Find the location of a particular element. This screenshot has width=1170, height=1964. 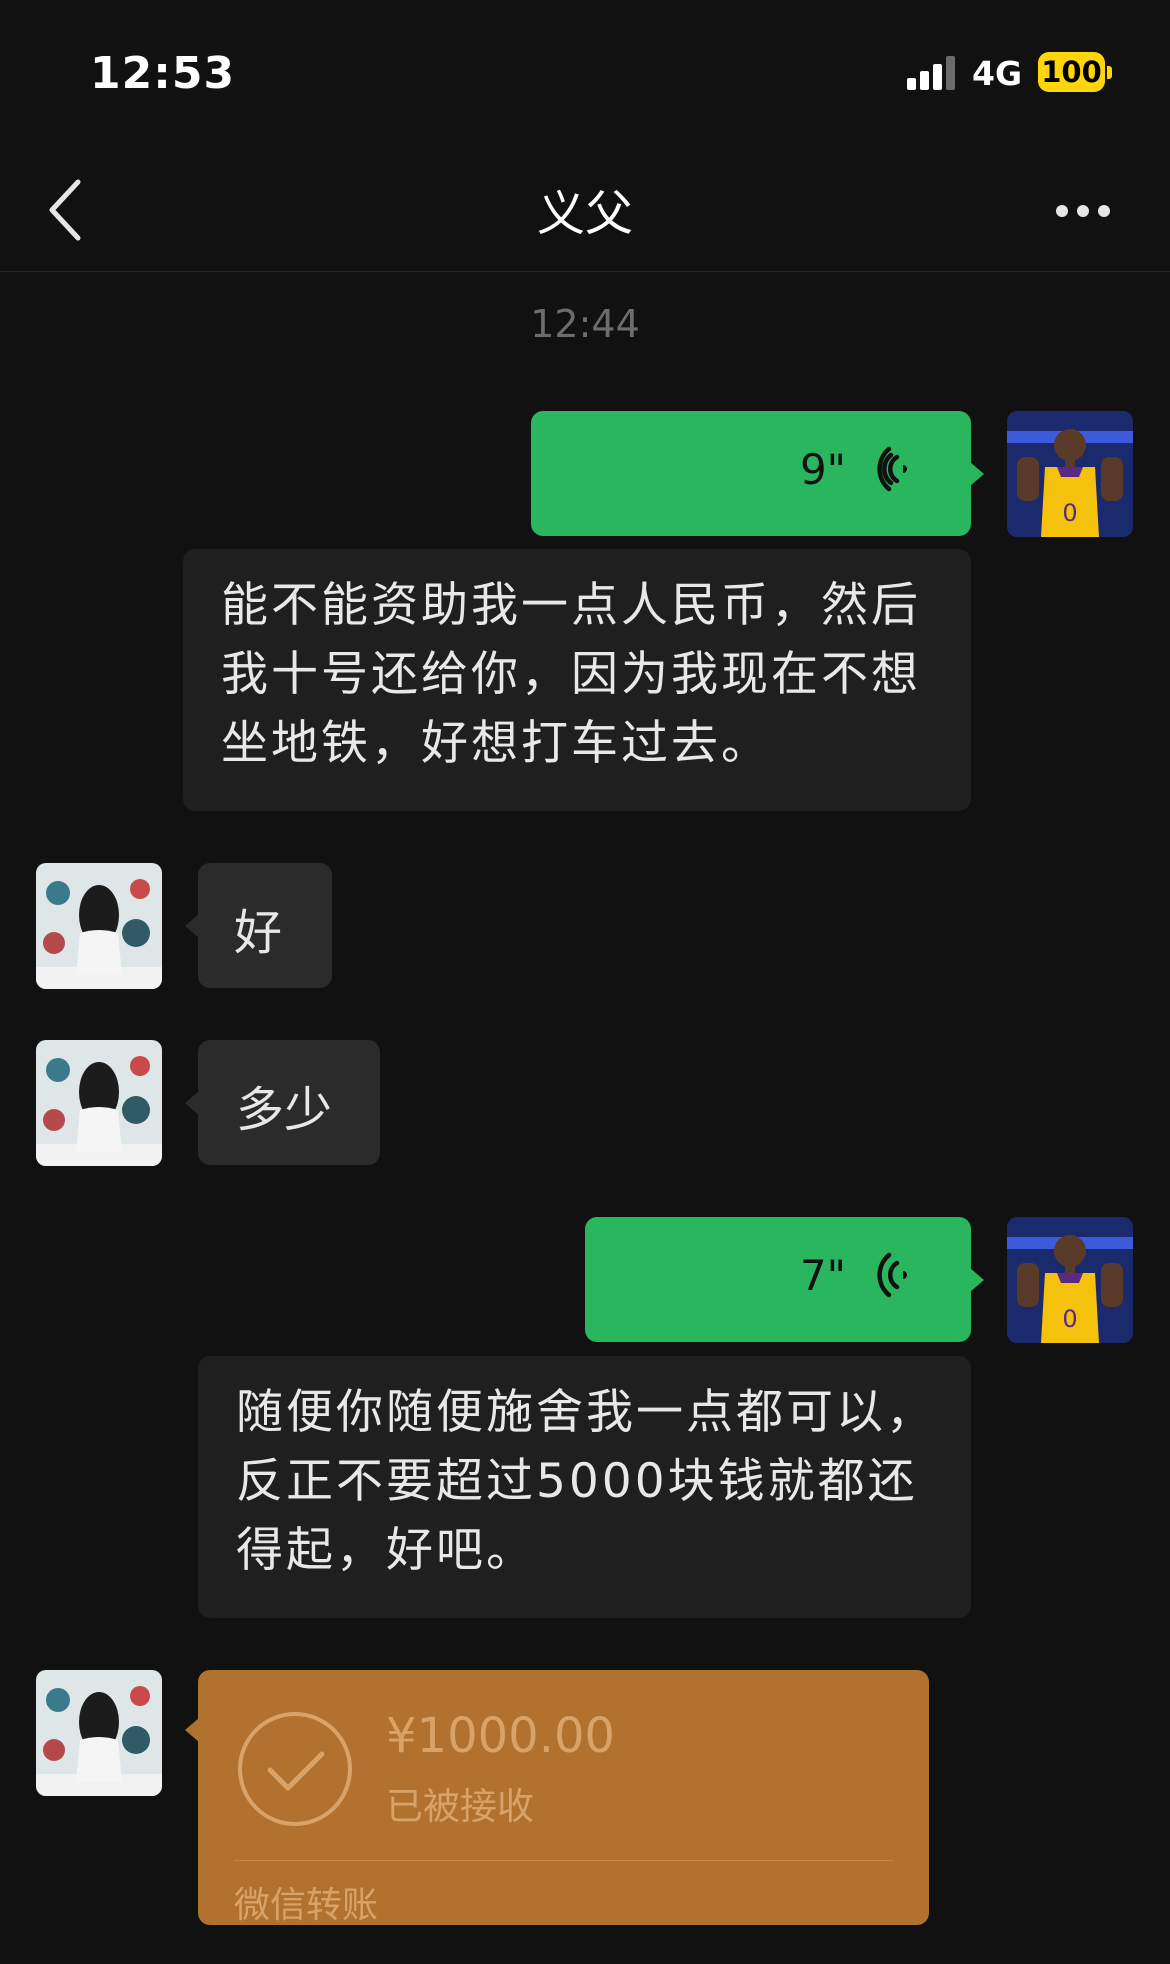

nav-bar: 义父 is located at coordinates (585, 211).